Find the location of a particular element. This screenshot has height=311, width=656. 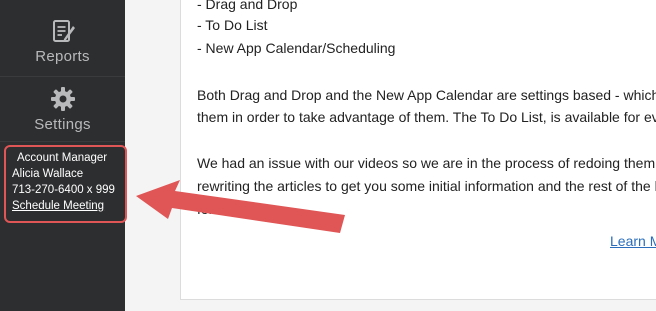

sidebar-item-label: Settings is located at coordinates (62, 124).